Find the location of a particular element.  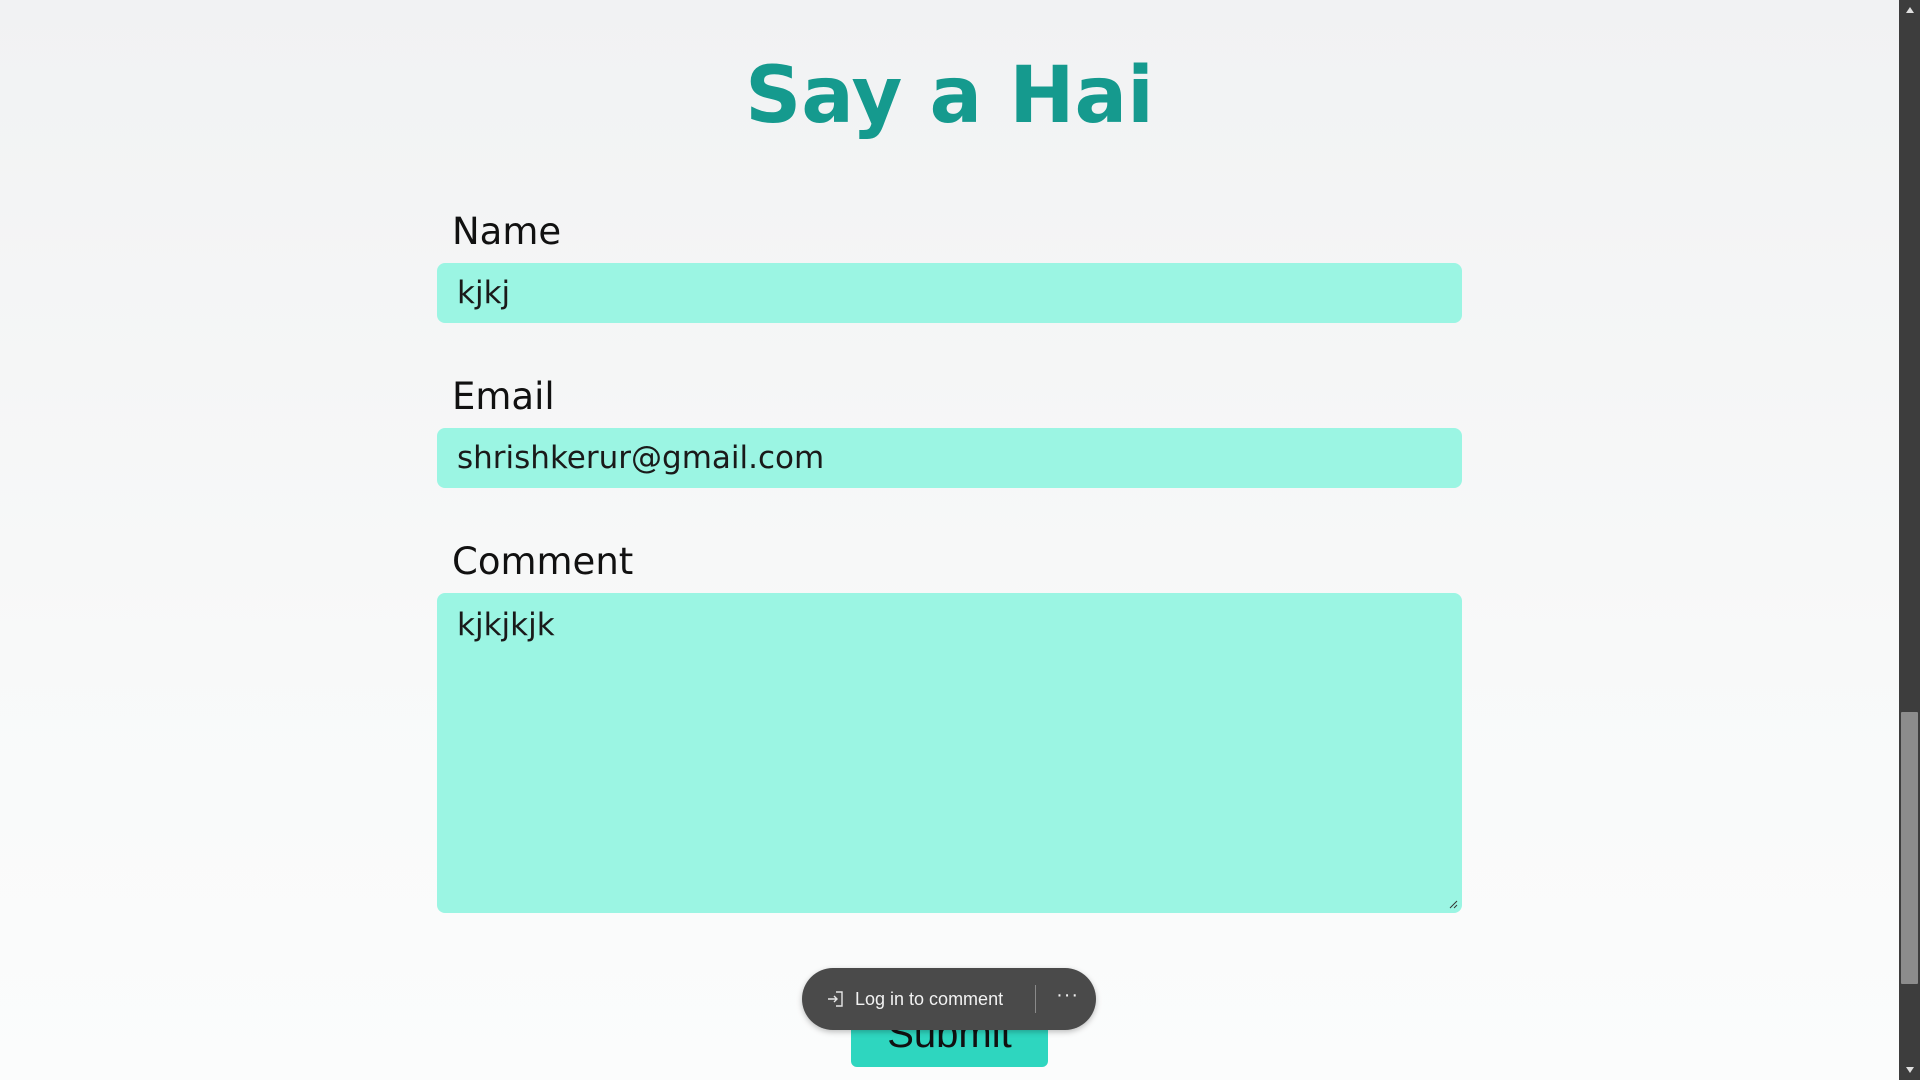

comment-label: Comment is located at coordinates (543, 561).